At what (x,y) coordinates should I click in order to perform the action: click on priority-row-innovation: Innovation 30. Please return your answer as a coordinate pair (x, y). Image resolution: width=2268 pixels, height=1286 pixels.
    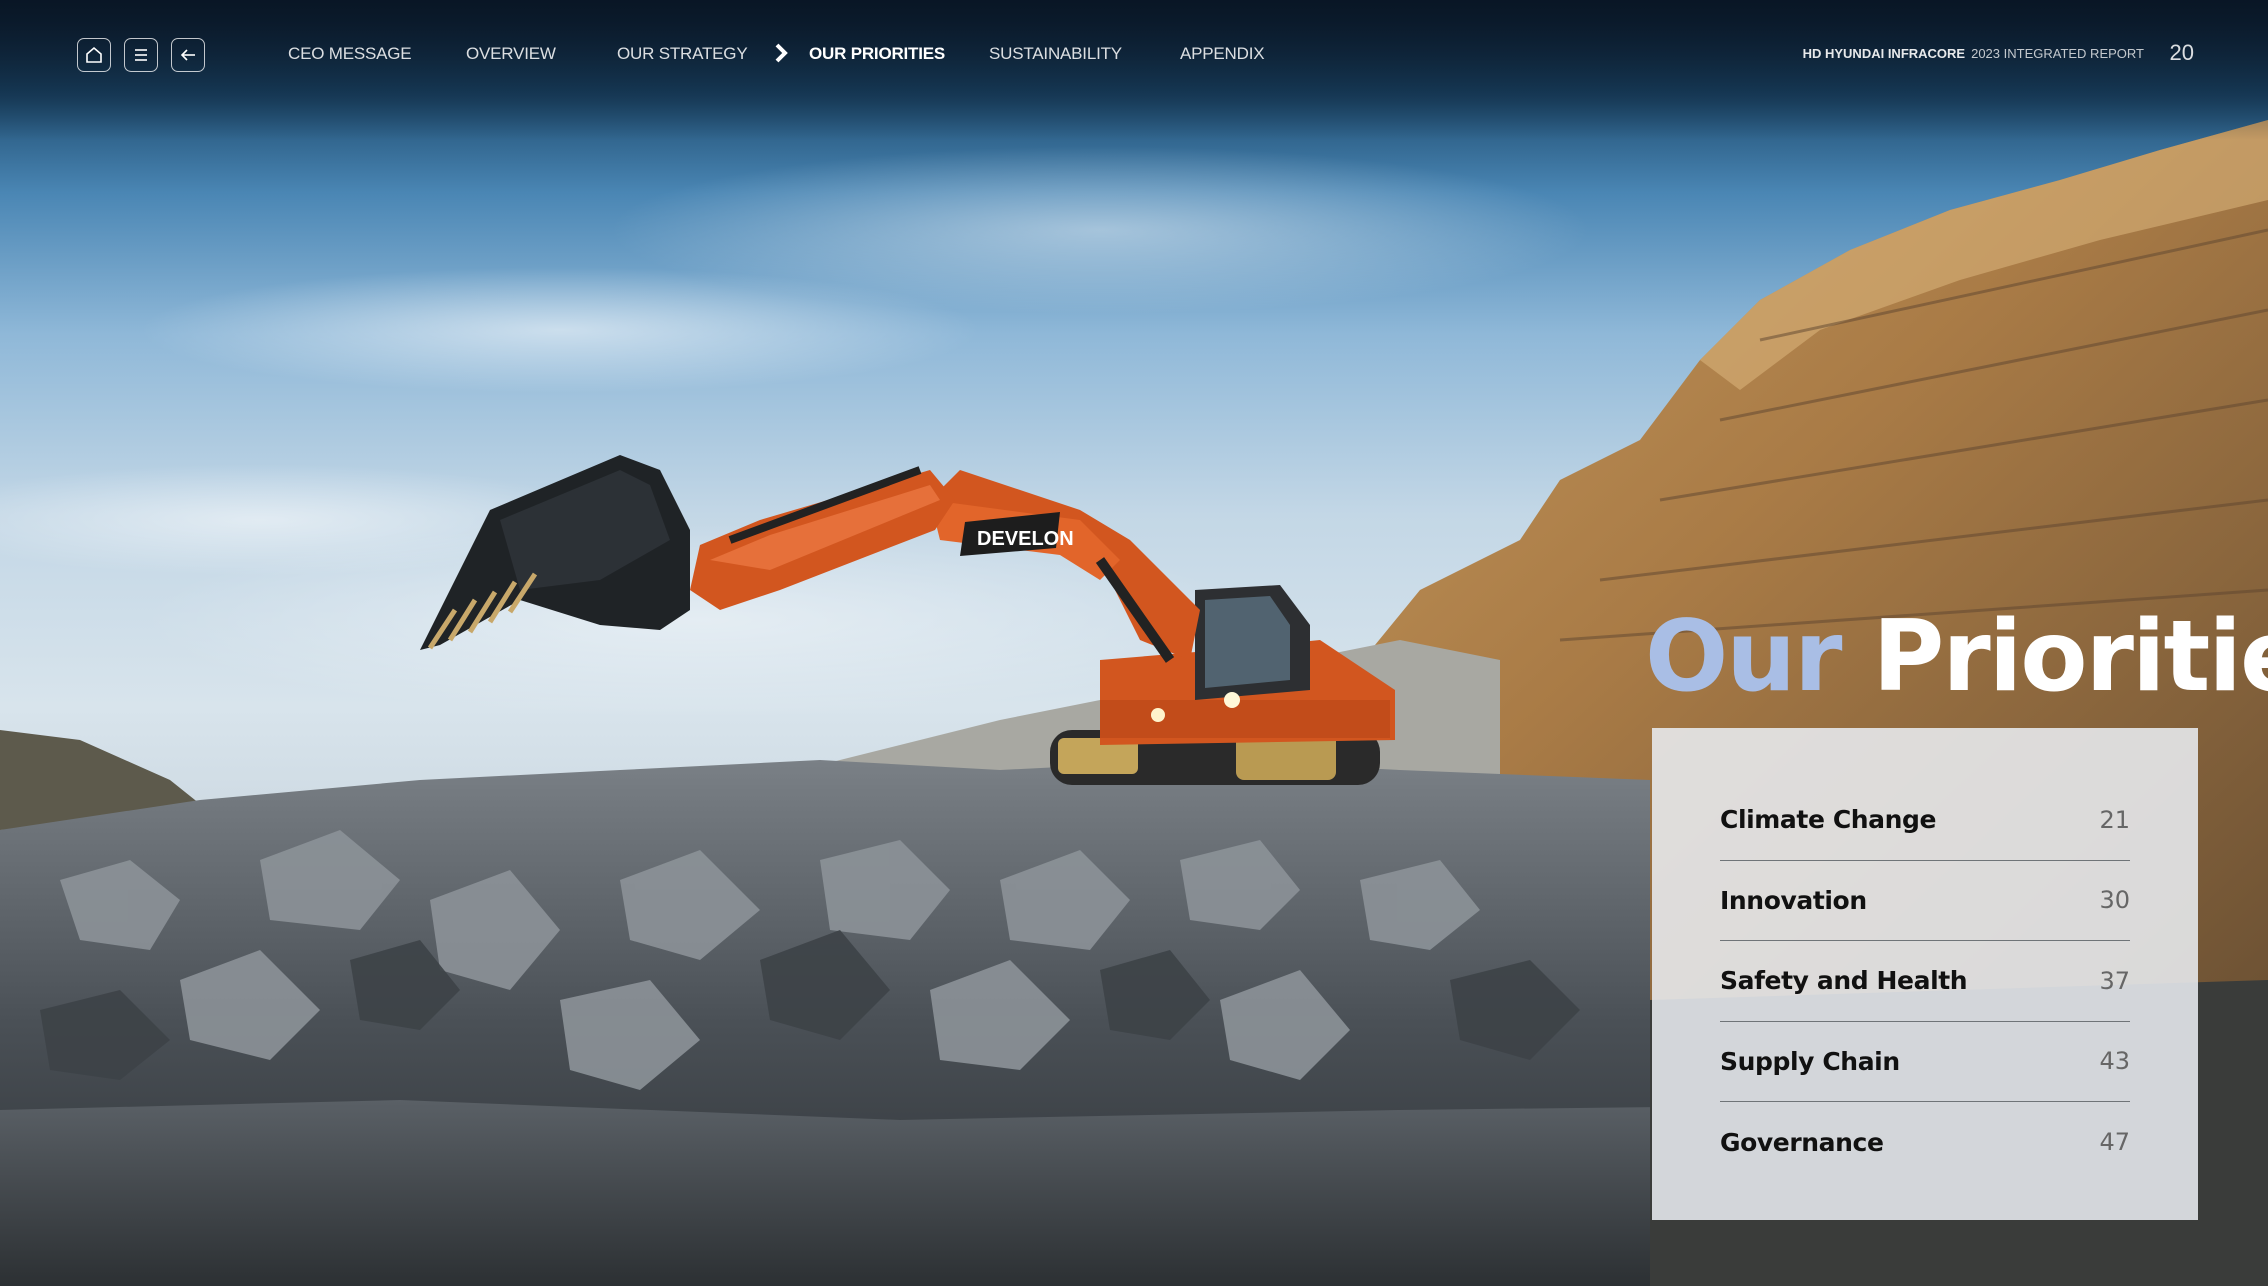
    Looking at the image, I should click on (1925, 901).